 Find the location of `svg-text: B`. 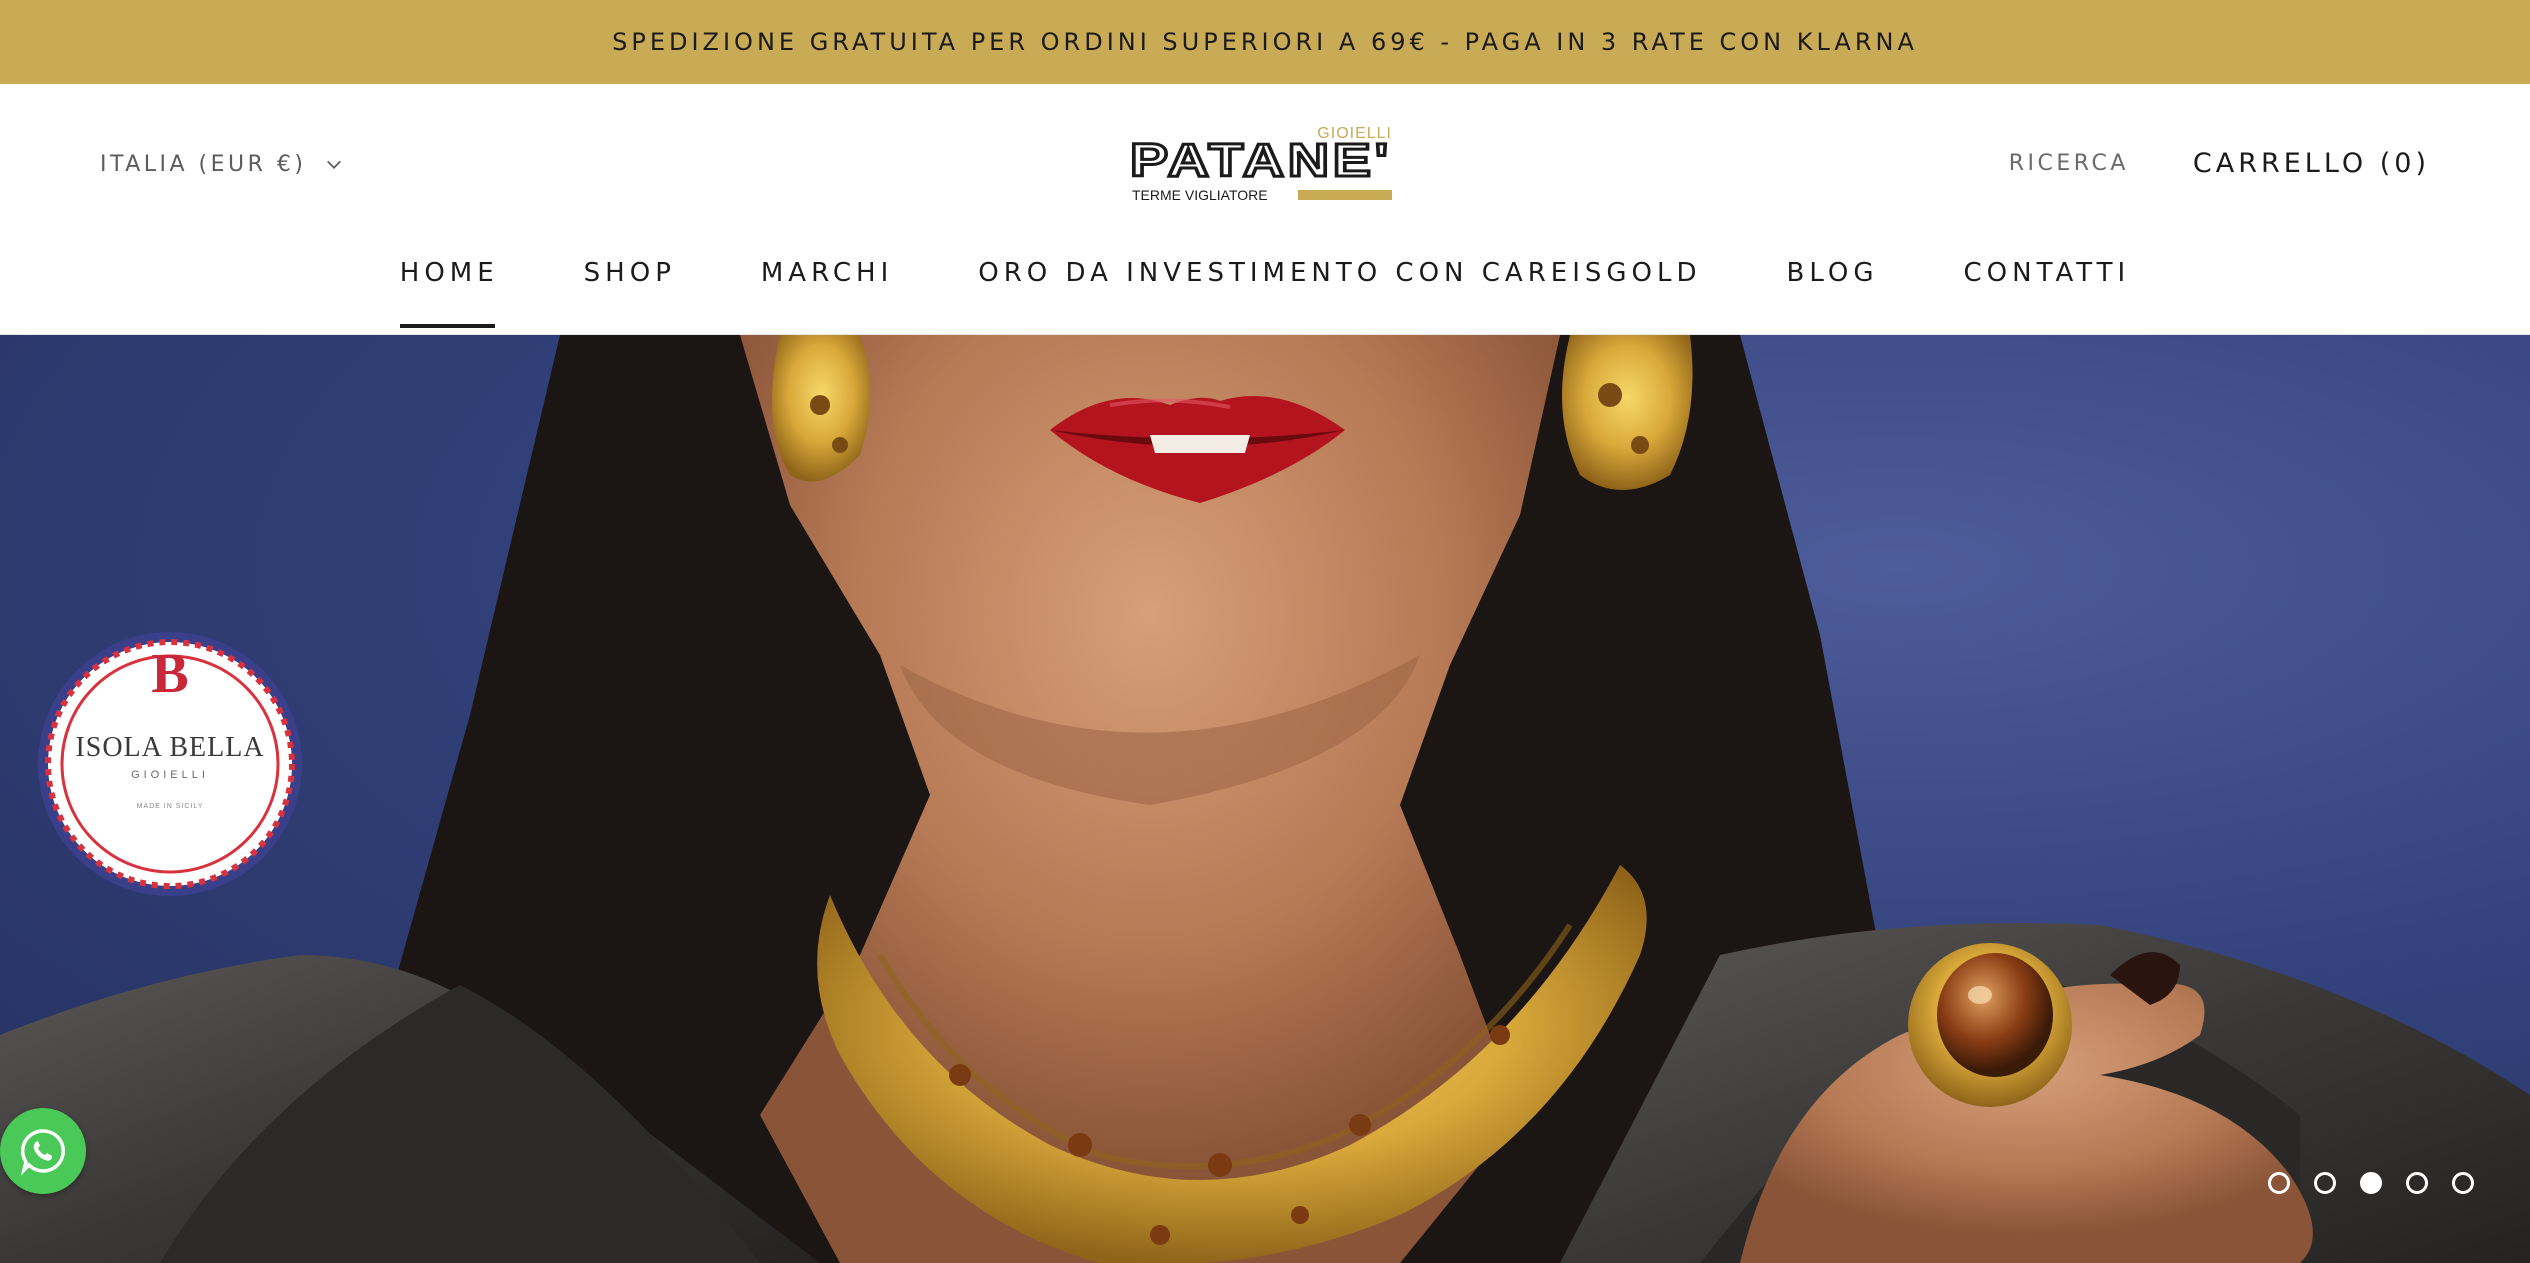

svg-text: B is located at coordinates (169, 674).